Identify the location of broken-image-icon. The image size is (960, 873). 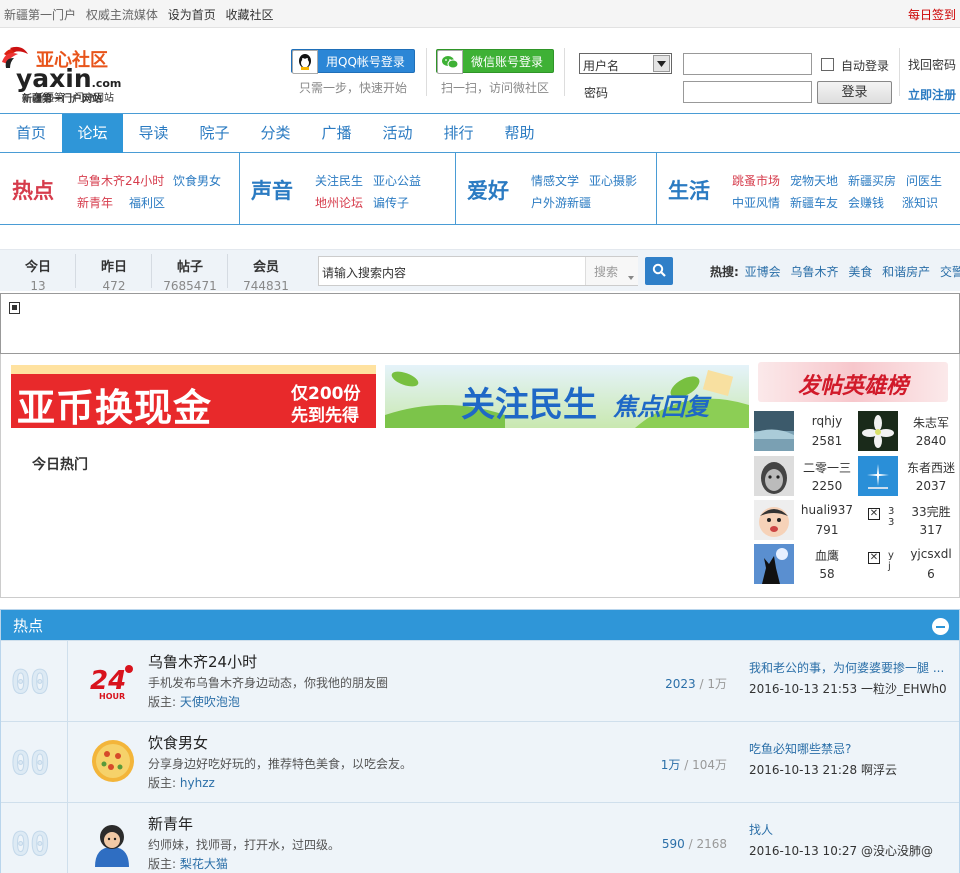
(14, 308).